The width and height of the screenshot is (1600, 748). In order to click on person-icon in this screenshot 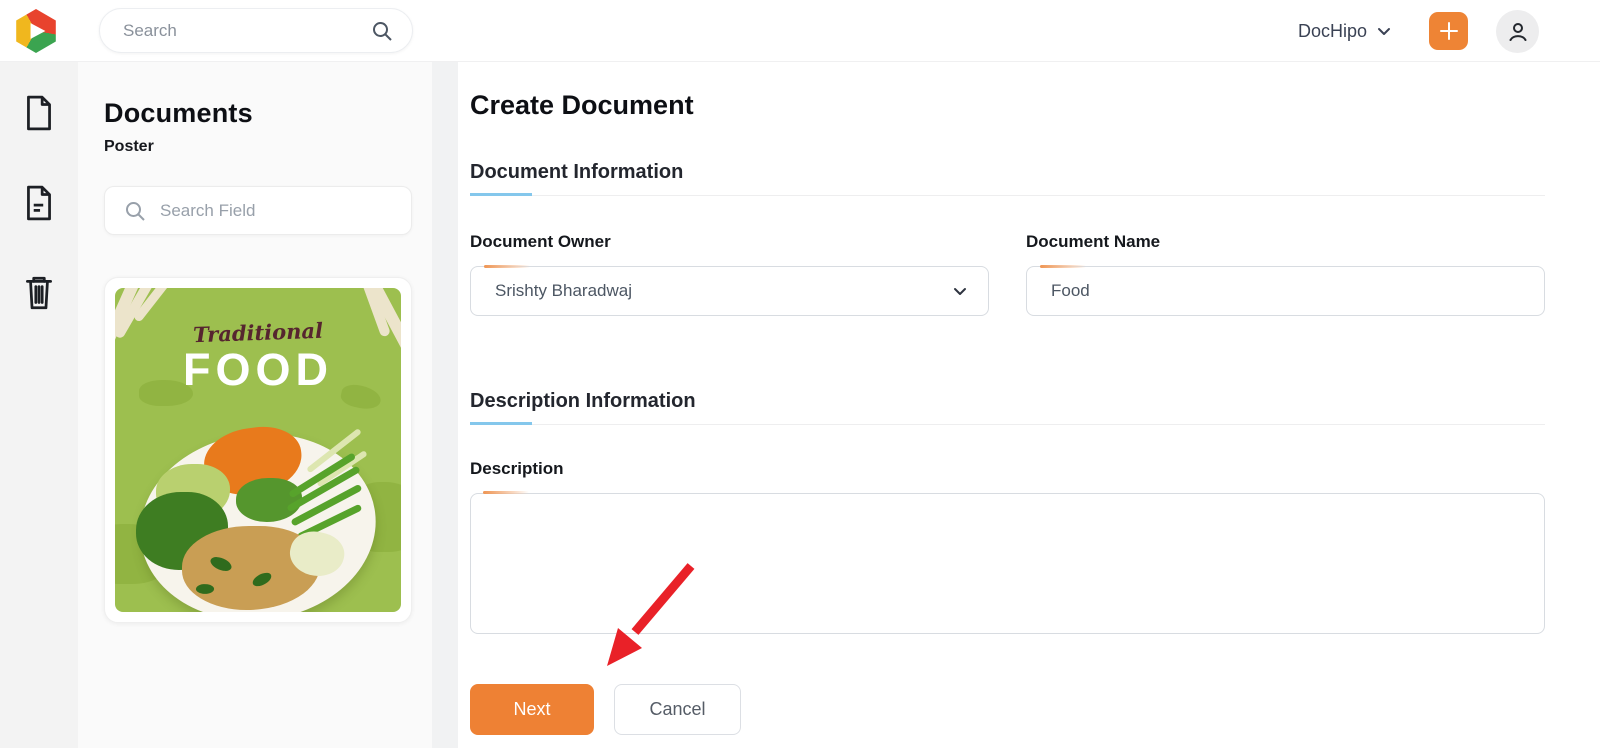, I will do `click(1517, 31)`.